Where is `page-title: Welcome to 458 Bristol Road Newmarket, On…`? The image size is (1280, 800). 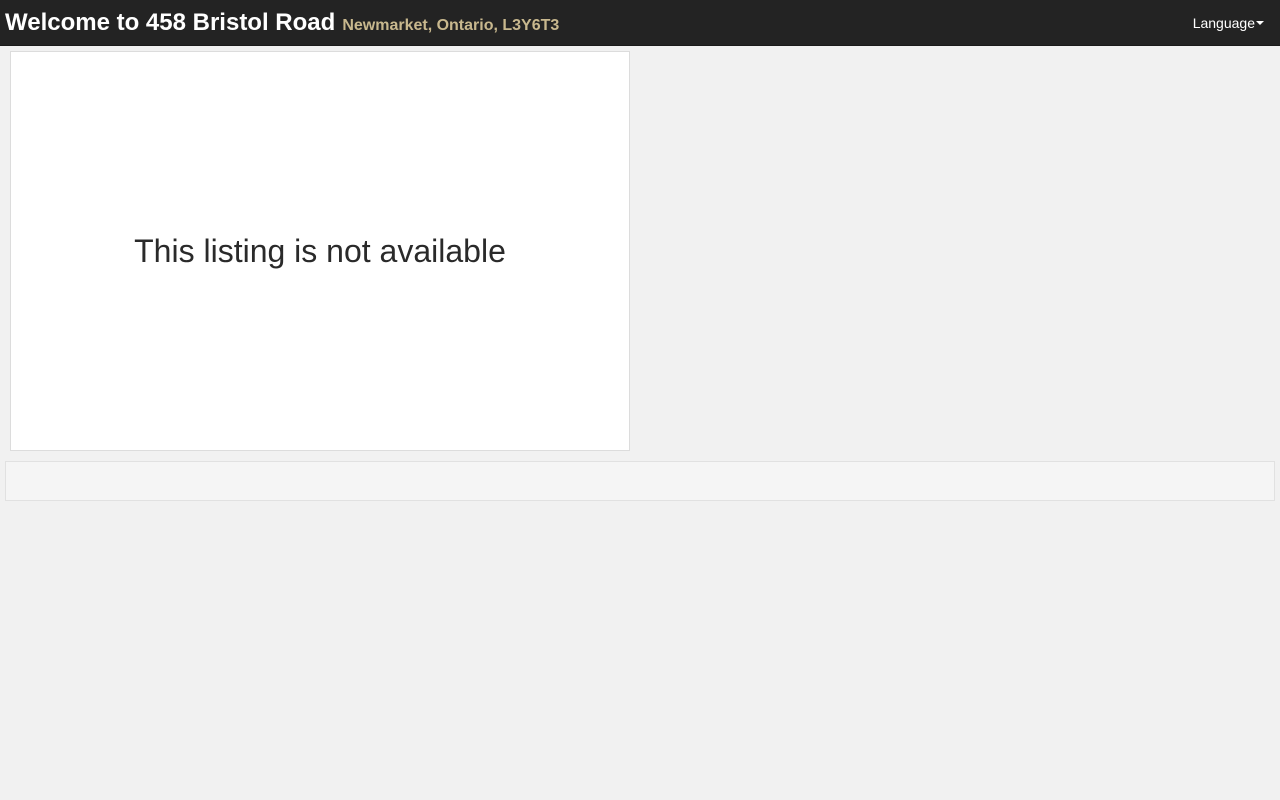
page-title: Welcome to 458 Bristol Road Newmarket, On… is located at coordinates (282, 24).